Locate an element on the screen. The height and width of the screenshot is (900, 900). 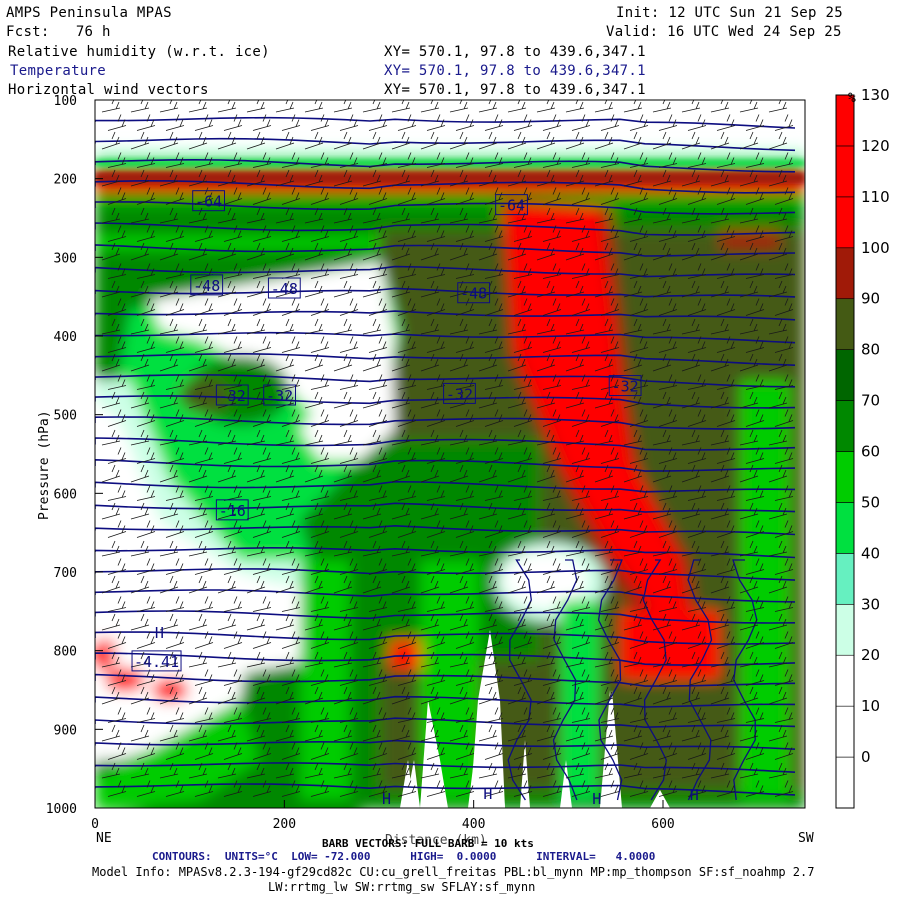
y-axis-label: Pressure (hPa) is located at coordinates (44, 465).